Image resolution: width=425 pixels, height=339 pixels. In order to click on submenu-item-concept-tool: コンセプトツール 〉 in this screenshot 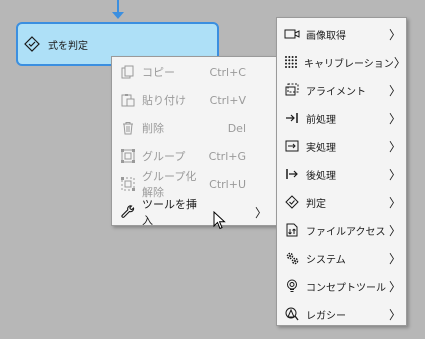, I will do `click(341, 286)`.